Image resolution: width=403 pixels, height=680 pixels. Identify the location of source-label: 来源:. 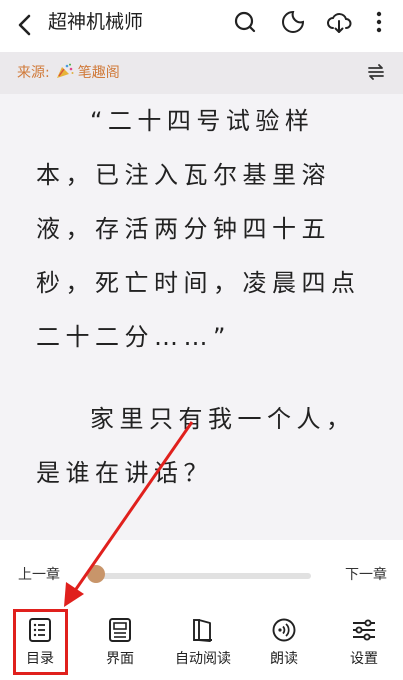
(33, 73).